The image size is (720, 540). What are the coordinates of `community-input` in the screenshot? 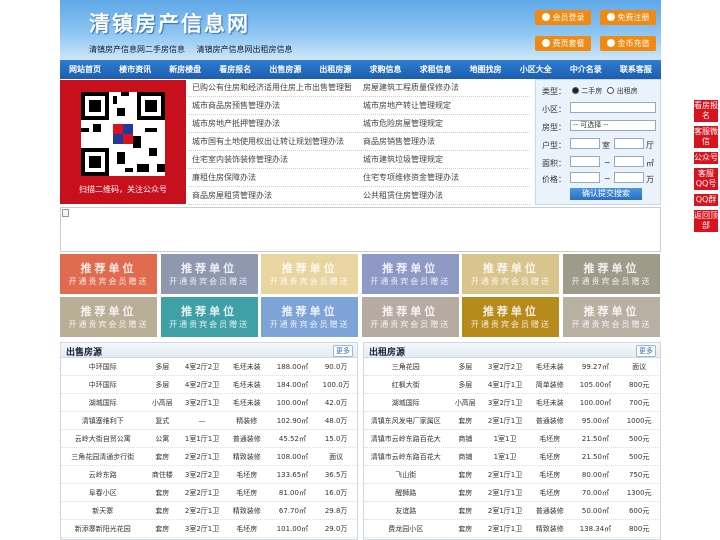 It's located at (613, 107).